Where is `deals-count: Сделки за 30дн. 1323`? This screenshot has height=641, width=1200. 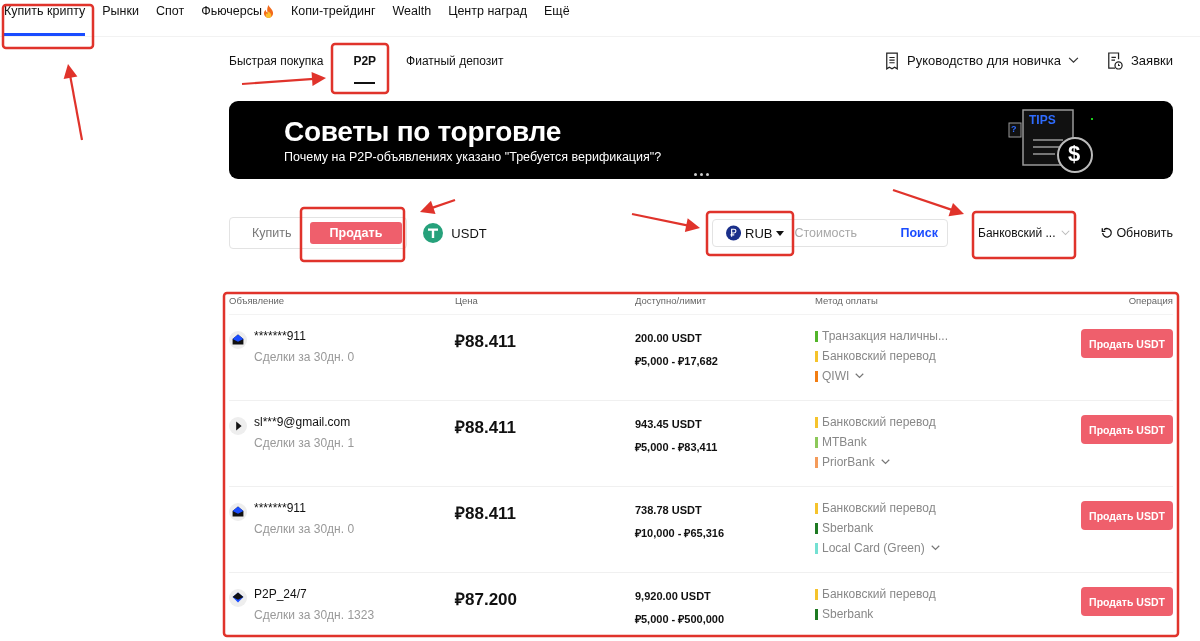
deals-count: Сделки за 30дн. 1323 is located at coordinates (314, 615).